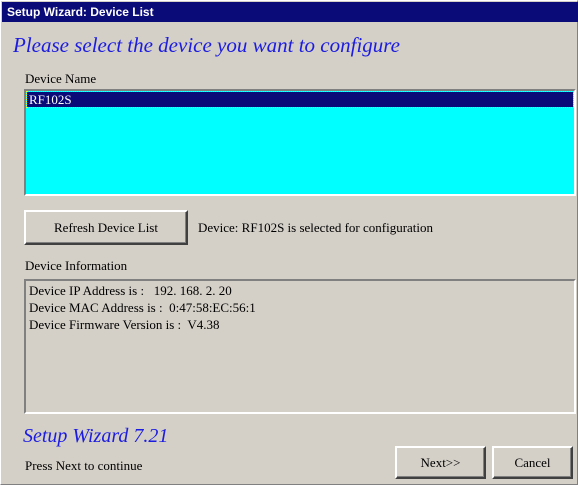 The height and width of the screenshot is (485, 578). Describe the element at coordinates (84, 465) in the screenshot. I see `footer-hint-text: Press Next to continue` at that location.